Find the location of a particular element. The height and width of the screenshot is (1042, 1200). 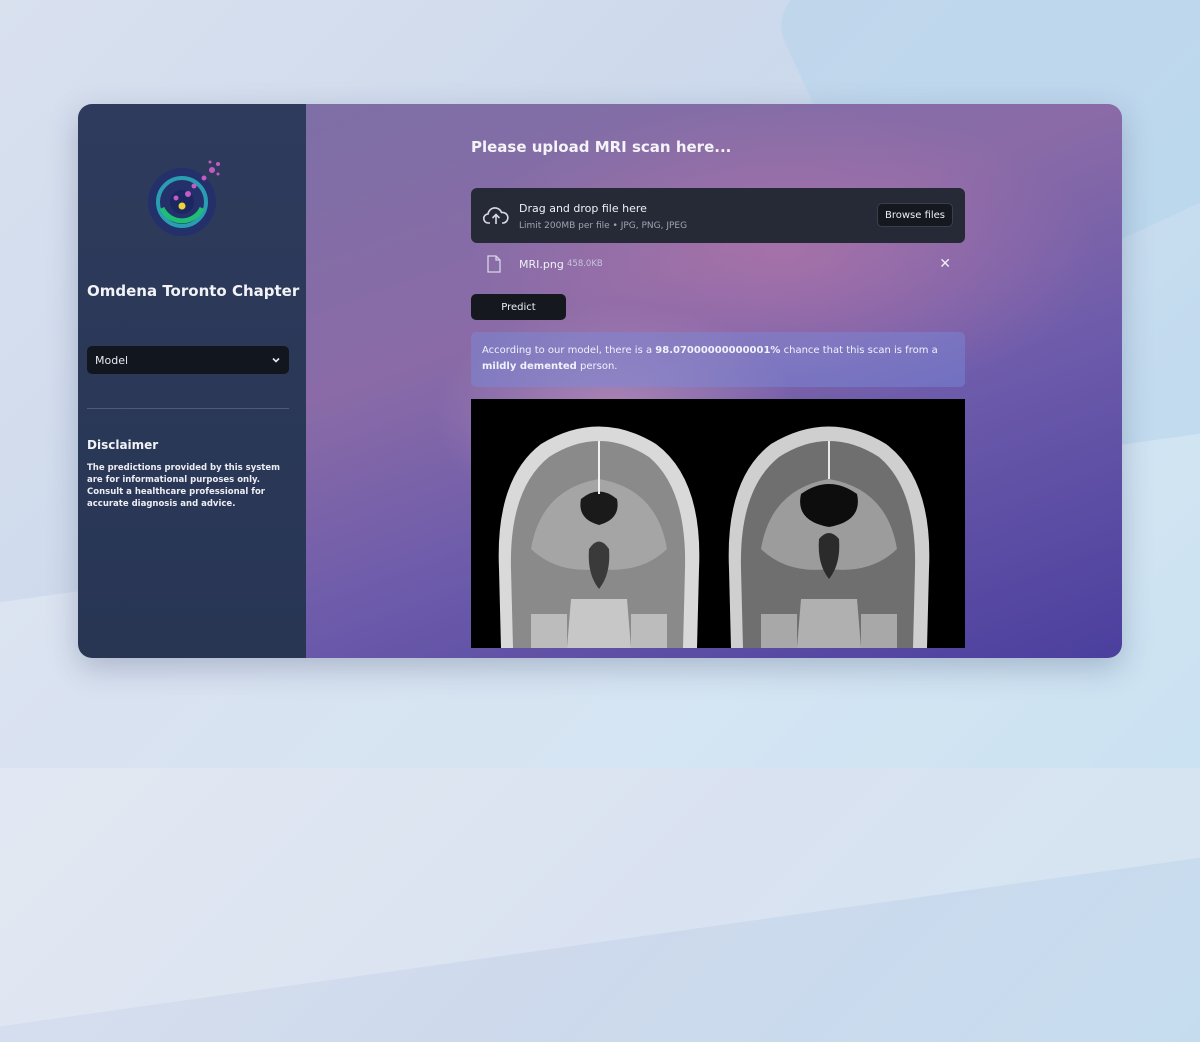

close-icon: ✕ is located at coordinates (945, 264).